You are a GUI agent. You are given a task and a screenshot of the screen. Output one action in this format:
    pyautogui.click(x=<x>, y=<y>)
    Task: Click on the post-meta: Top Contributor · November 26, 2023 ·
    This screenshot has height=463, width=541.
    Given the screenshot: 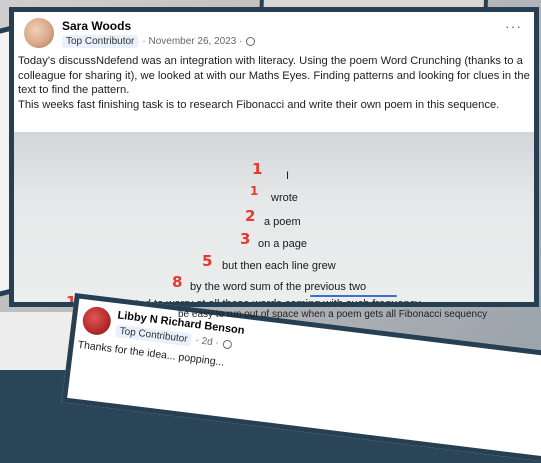 What is the action you would take?
    pyautogui.click(x=159, y=41)
    